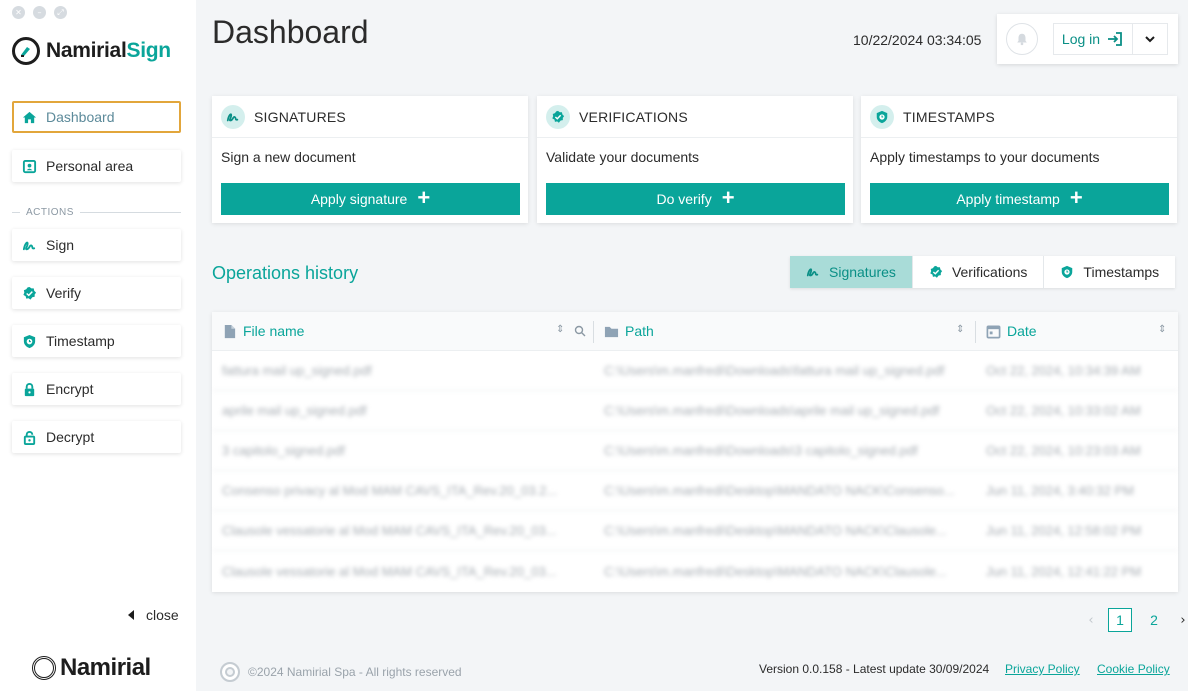 This screenshot has width=1188, height=691. What do you see at coordinates (90, 166) in the screenshot?
I see `sidebar-item-label: Personal area` at bounding box center [90, 166].